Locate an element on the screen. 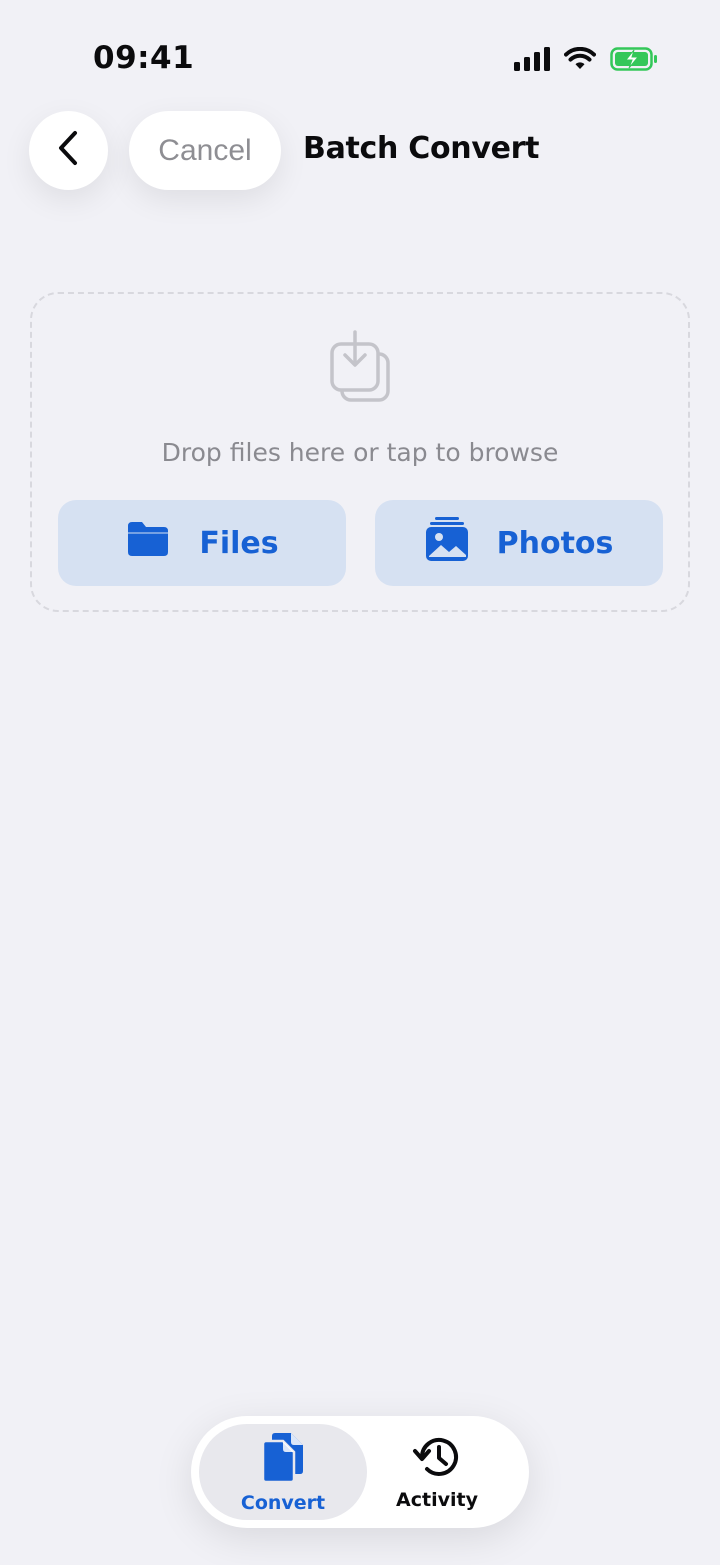 Image resolution: width=720 pixels, height=1565 pixels. status-icons is located at coordinates (586, 59).